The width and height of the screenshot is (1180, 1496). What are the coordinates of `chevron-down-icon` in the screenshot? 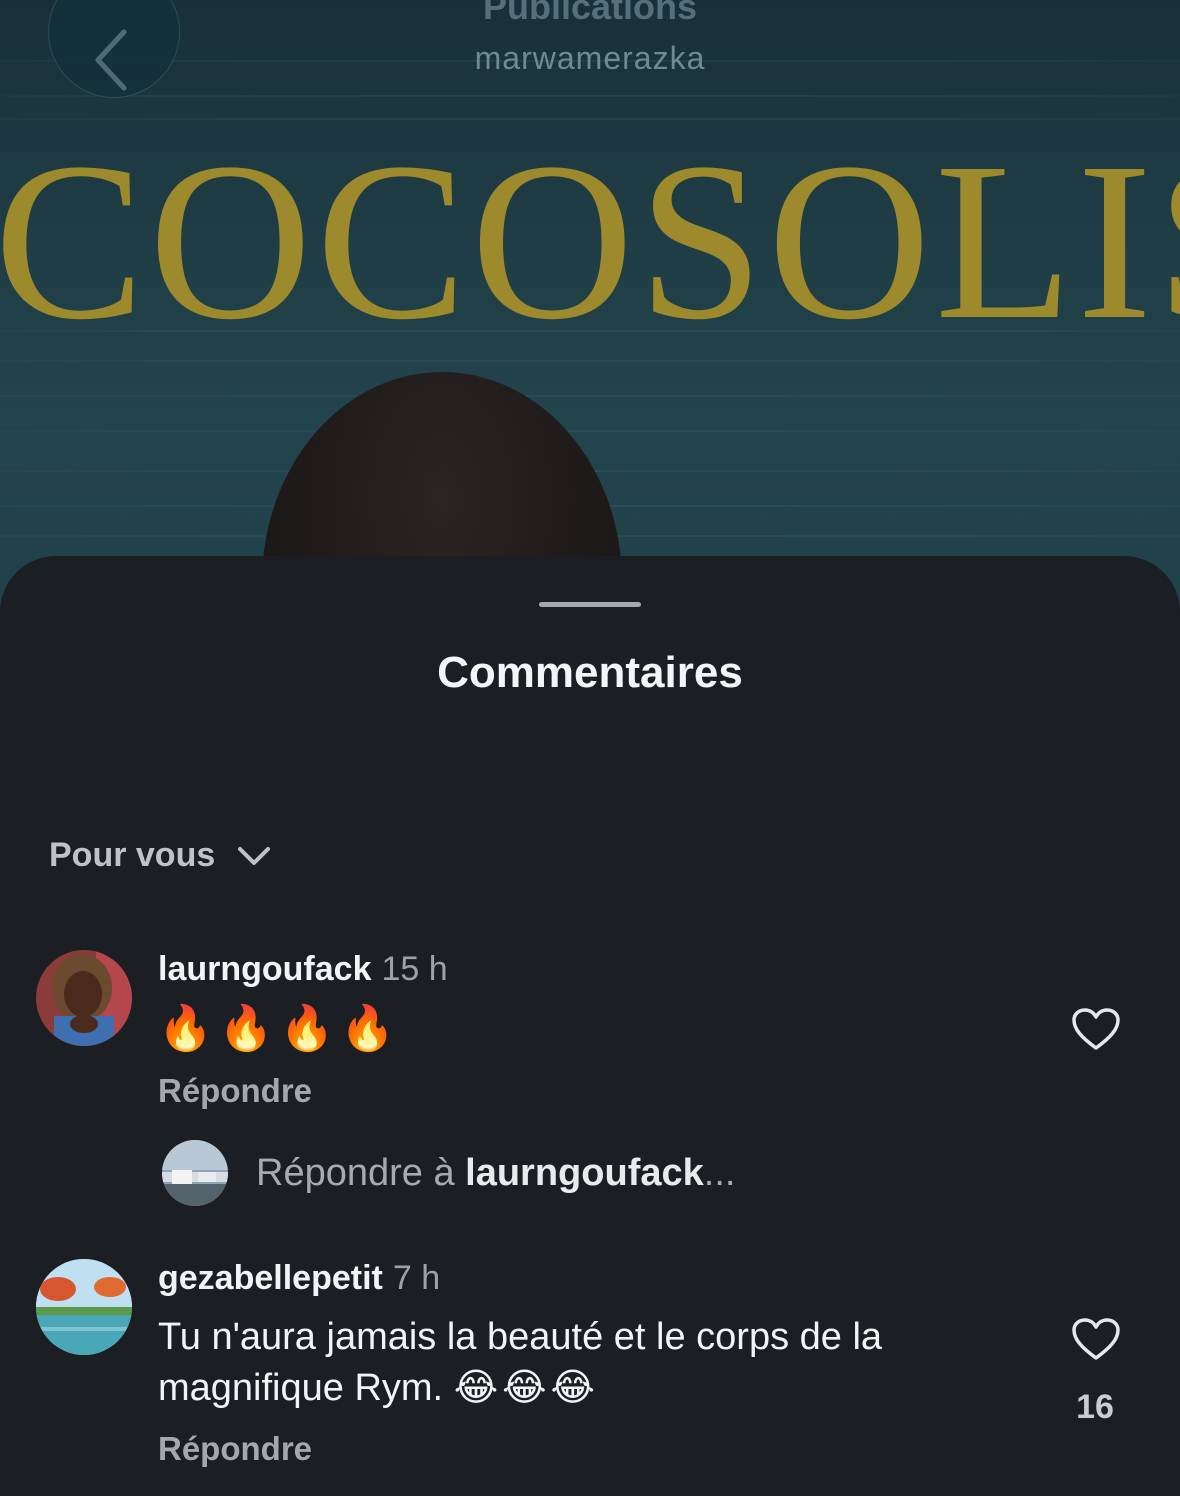 It's located at (254, 856).